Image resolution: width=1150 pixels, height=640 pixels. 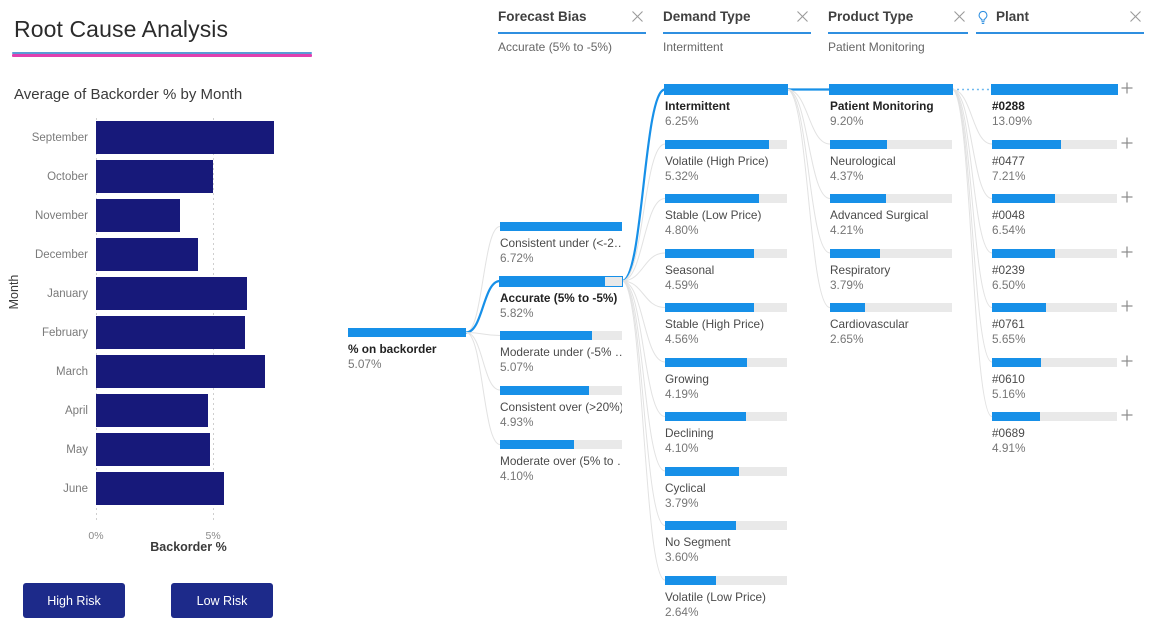 What do you see at coordinates (707, 16) in the screenshot?
I see `filter-name: Demand Type` at bounding box center [707, 16].